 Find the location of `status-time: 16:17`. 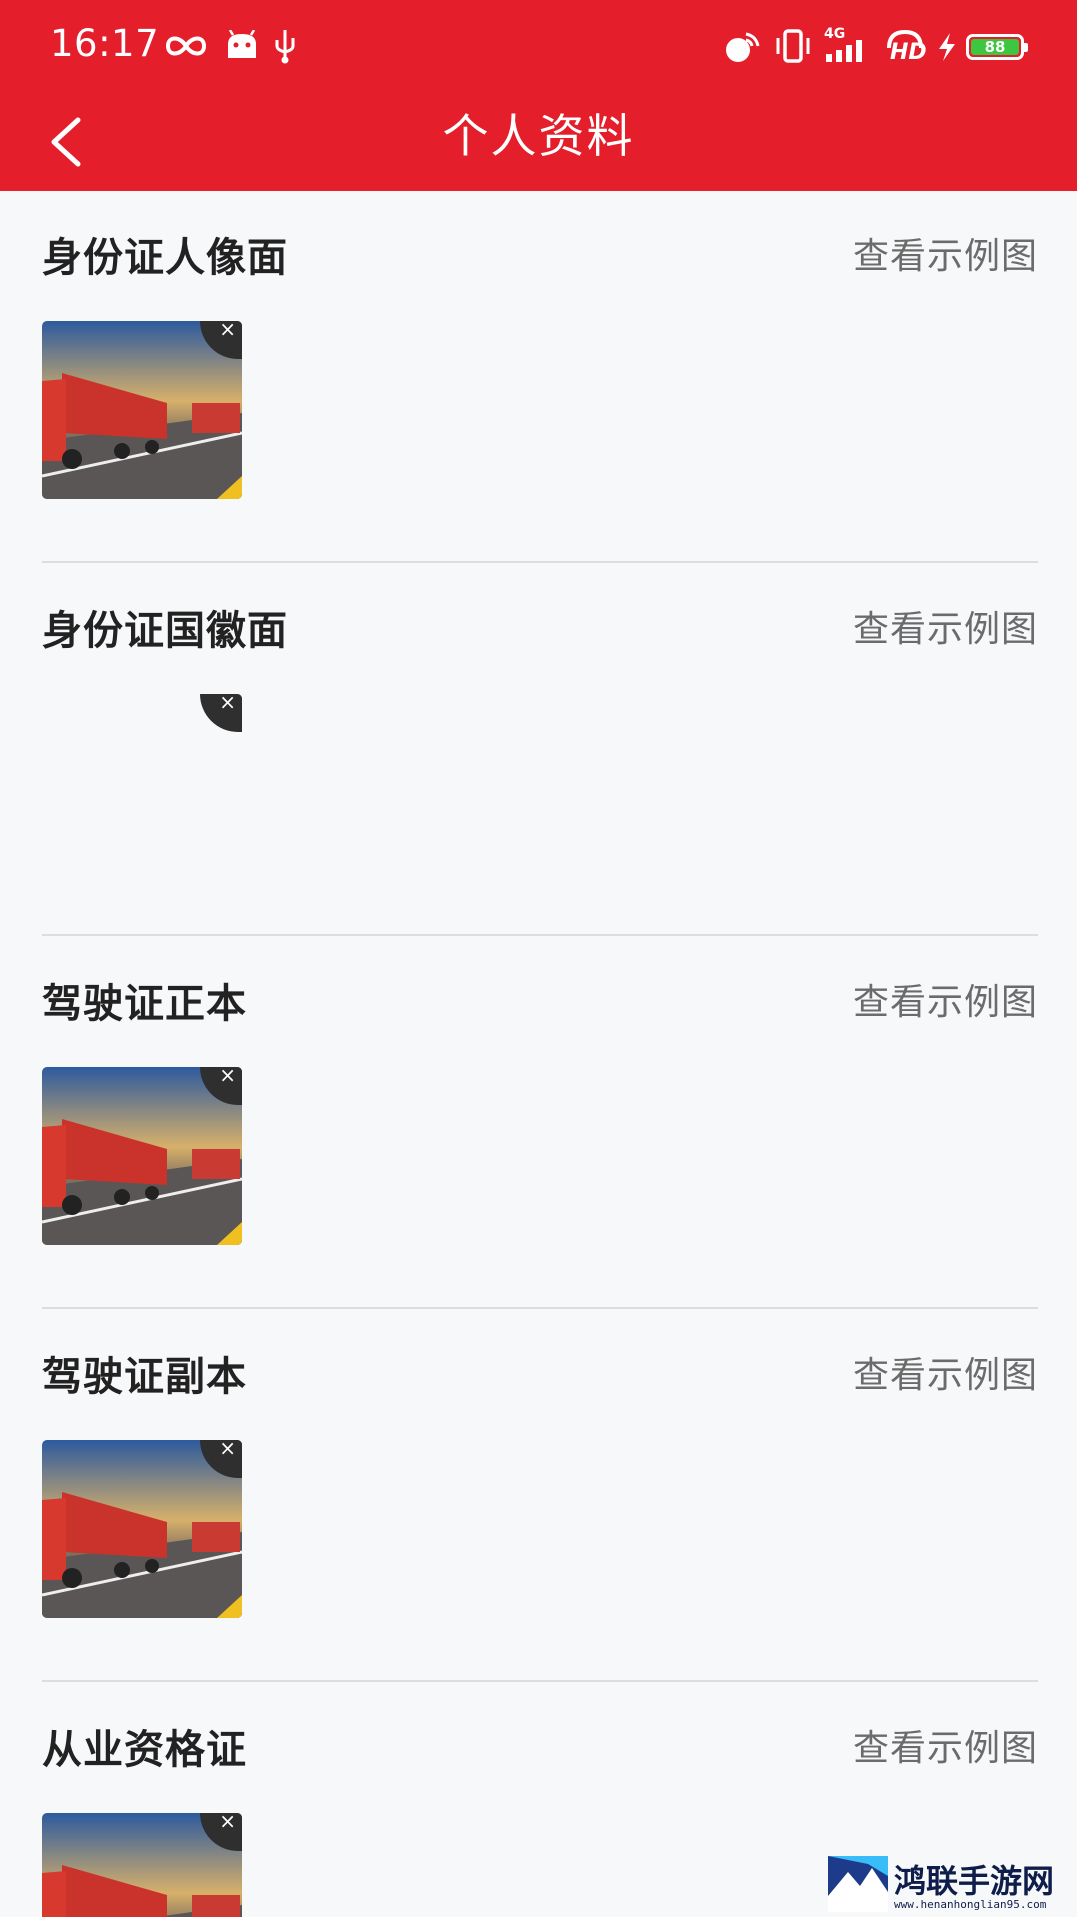

status-time: 16:17 is located at coordinates (105, 43).